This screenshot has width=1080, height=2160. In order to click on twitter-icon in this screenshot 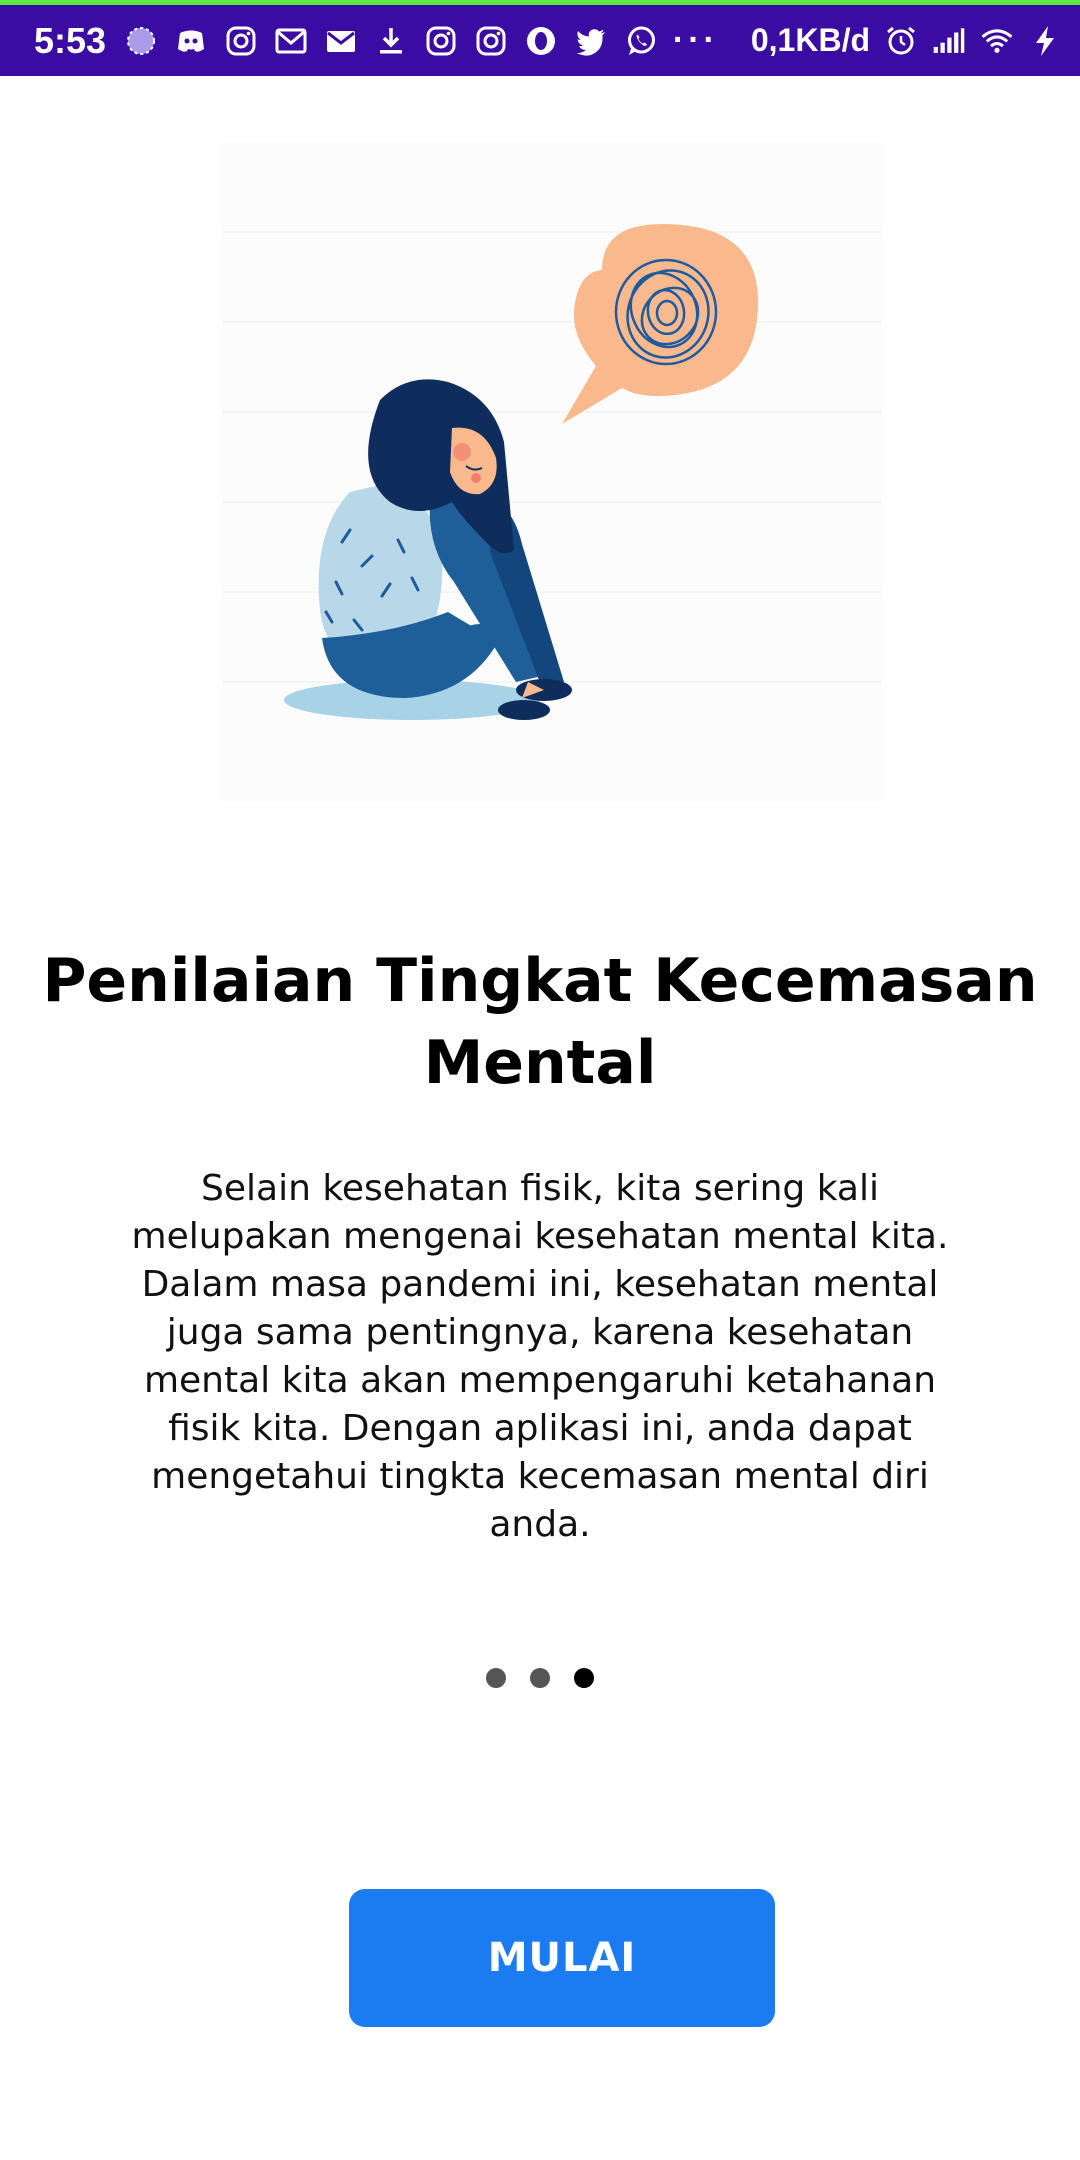, I will do `click(591, 41)`.